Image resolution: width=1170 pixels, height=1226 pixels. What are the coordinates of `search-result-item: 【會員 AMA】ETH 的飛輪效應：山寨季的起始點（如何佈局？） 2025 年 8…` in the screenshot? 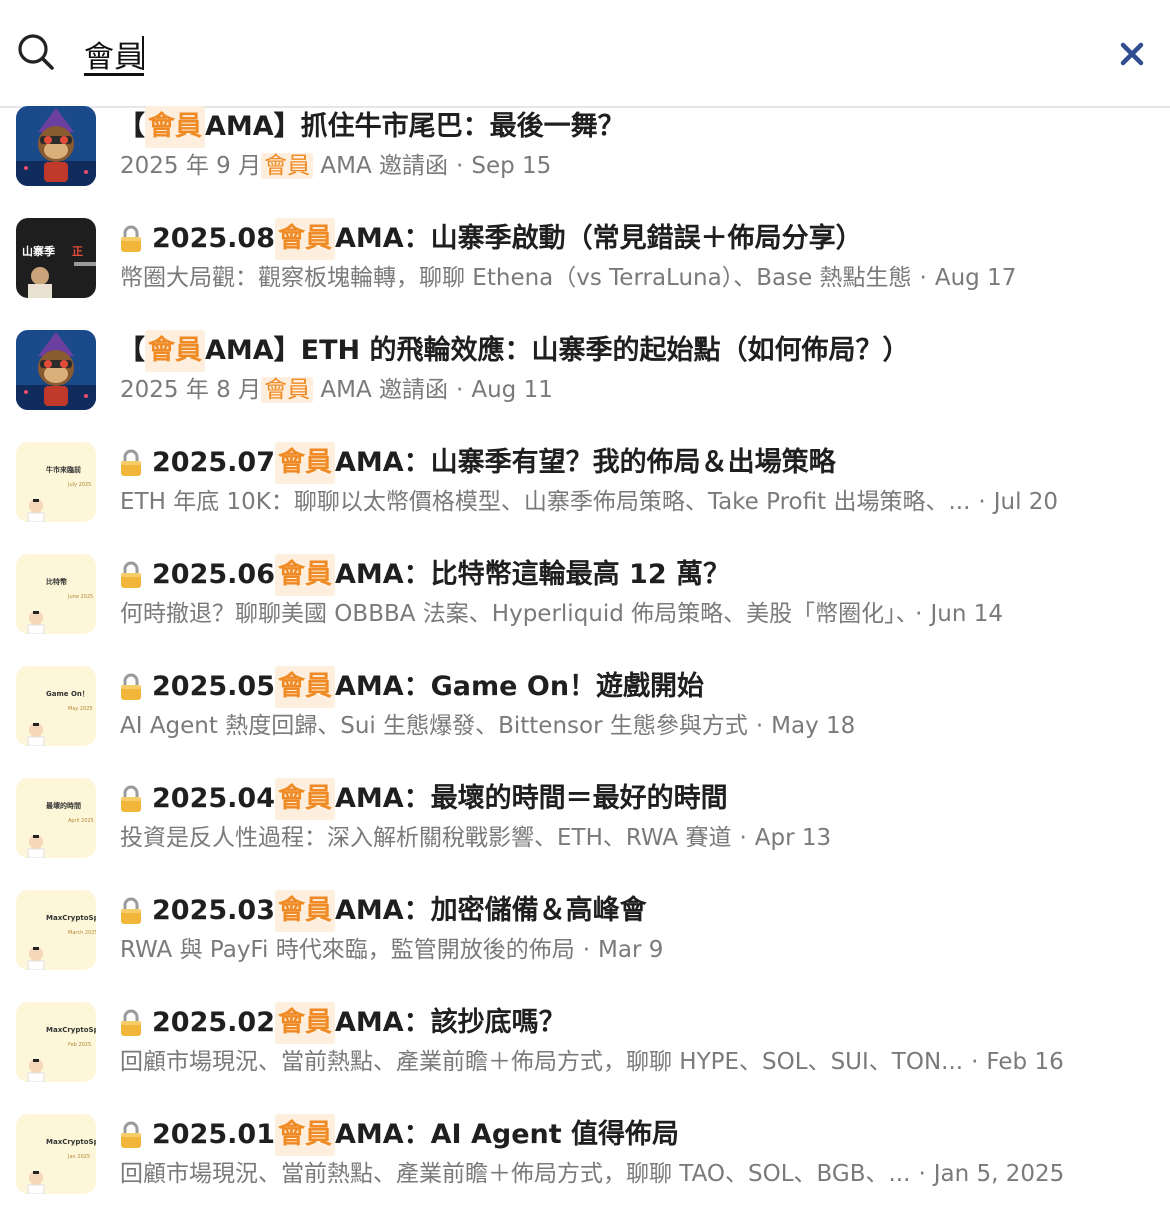 It's located at (585, 386).